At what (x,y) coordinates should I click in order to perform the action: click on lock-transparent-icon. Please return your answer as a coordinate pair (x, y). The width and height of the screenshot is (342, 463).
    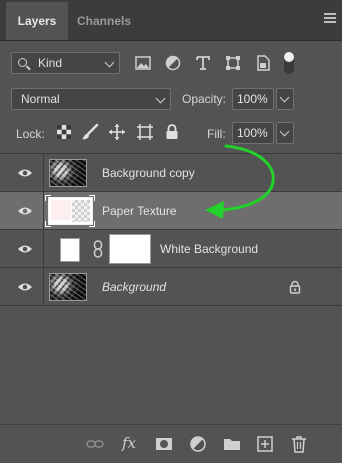
    Looking at the image, I should click on (64, 132).